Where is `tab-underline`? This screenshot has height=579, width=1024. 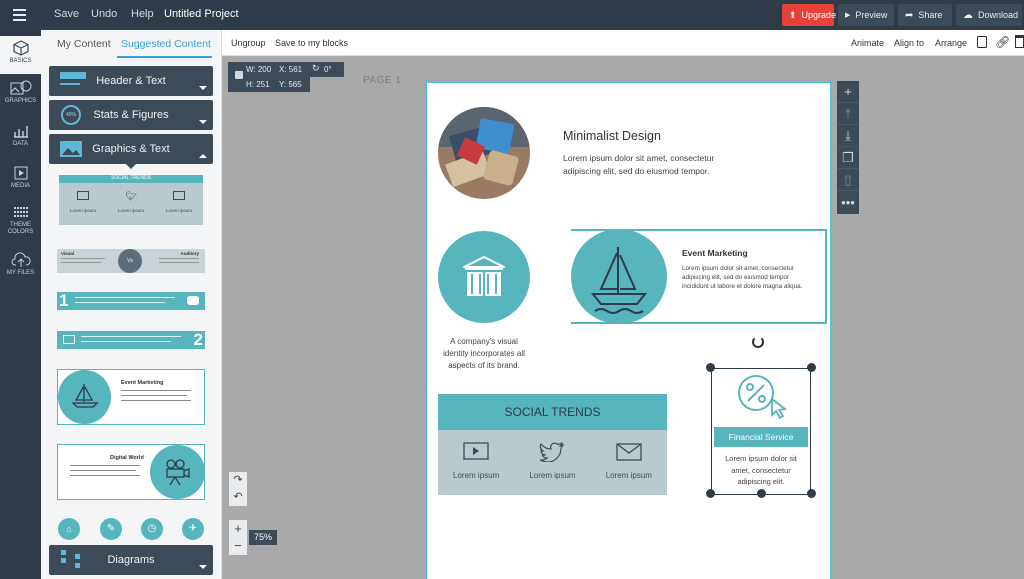
tab-underline is located at coordinates (164, 57).